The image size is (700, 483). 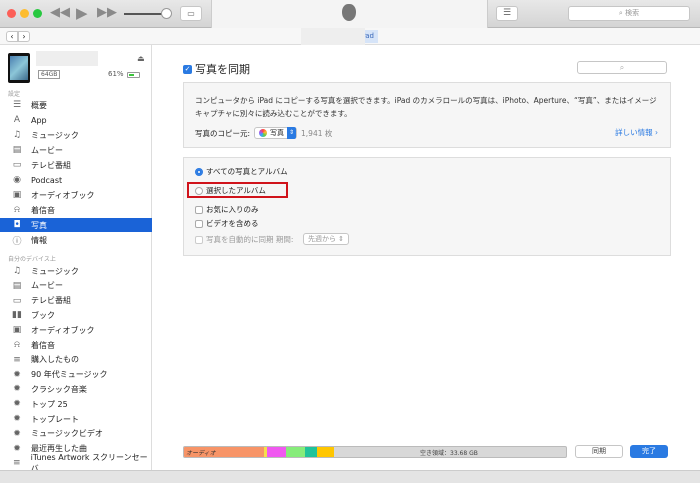 I want to click on sidebar-item: ✹ クラシック音楽, so click(x=76, y=389).